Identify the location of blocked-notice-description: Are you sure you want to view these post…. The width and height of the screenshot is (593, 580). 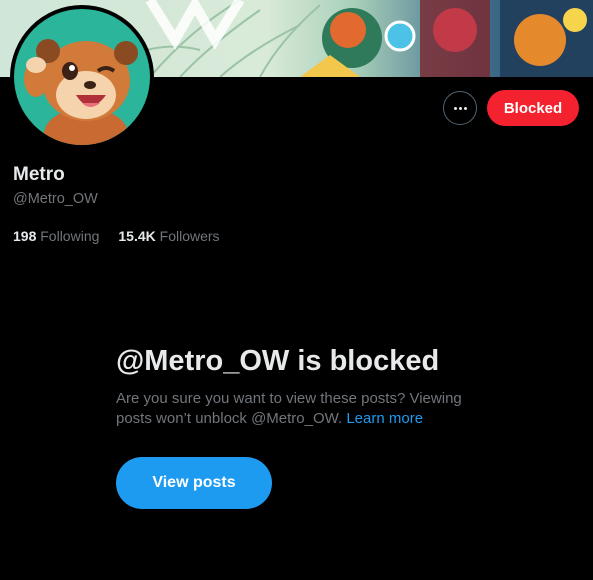
(301, 409).